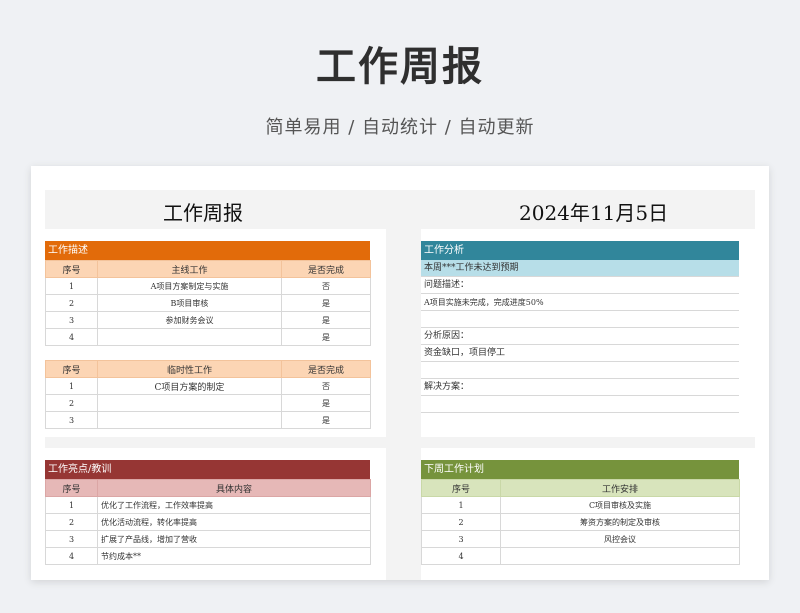 This screenshot has height=613, width=800. Describe the element at coordinates (580, 336) in the screenshot. I see `analysis-line: 分析原因：` at that location.